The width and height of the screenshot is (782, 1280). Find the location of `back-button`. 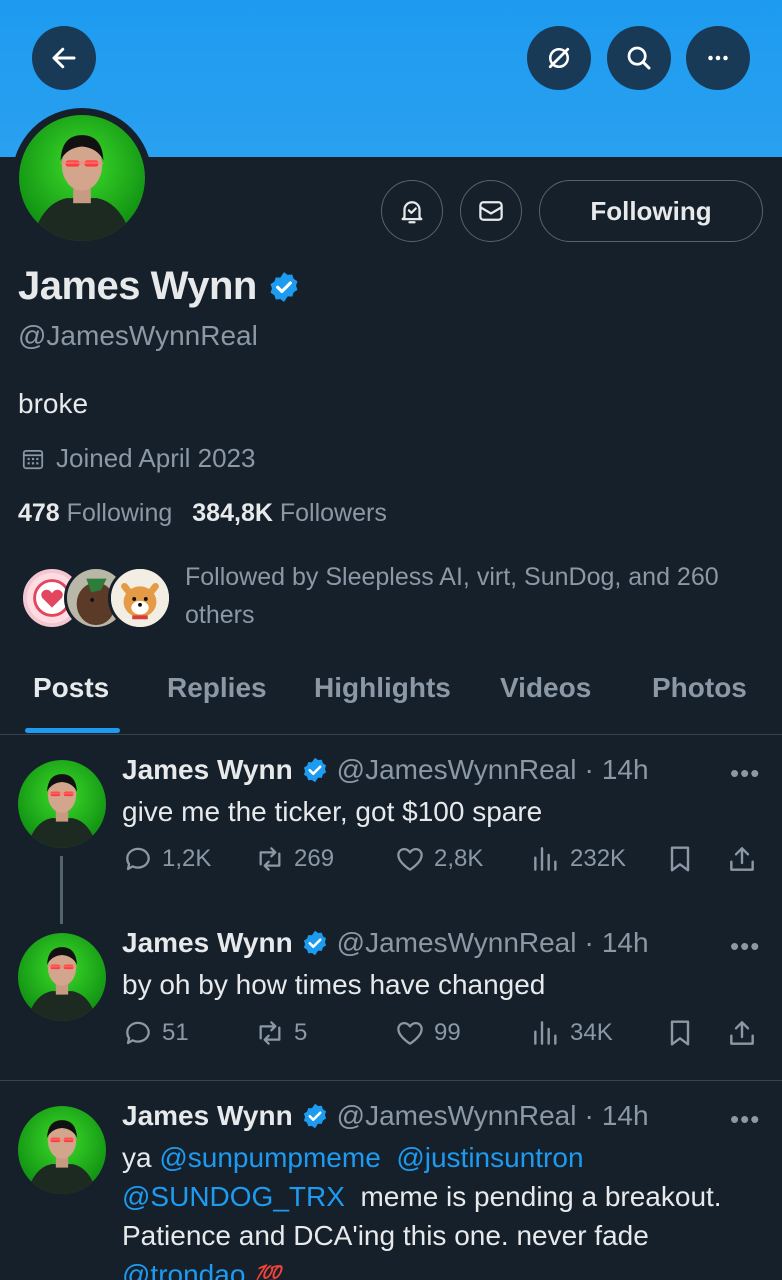

back-button is located at coordinates (64, 58).